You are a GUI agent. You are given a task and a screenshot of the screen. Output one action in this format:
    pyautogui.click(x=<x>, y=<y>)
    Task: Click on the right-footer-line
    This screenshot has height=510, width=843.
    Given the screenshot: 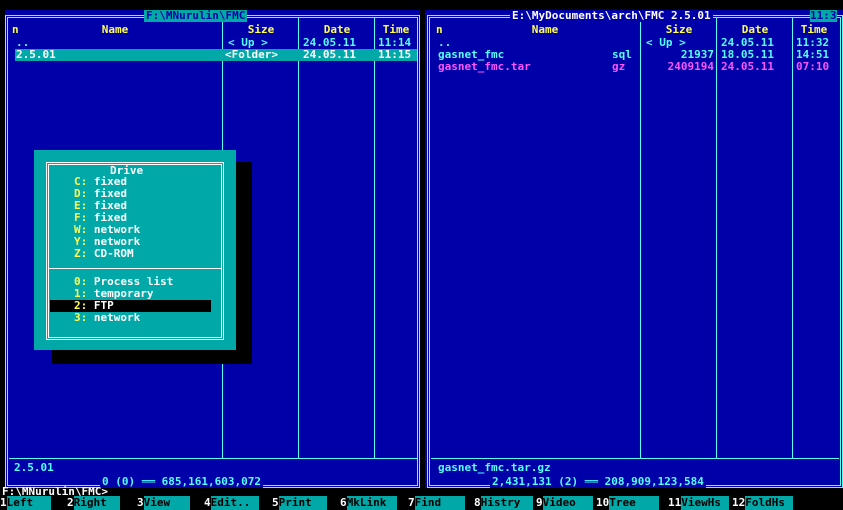 What is the action you would take?
    pyautogui.click(x=635, y=458)
    